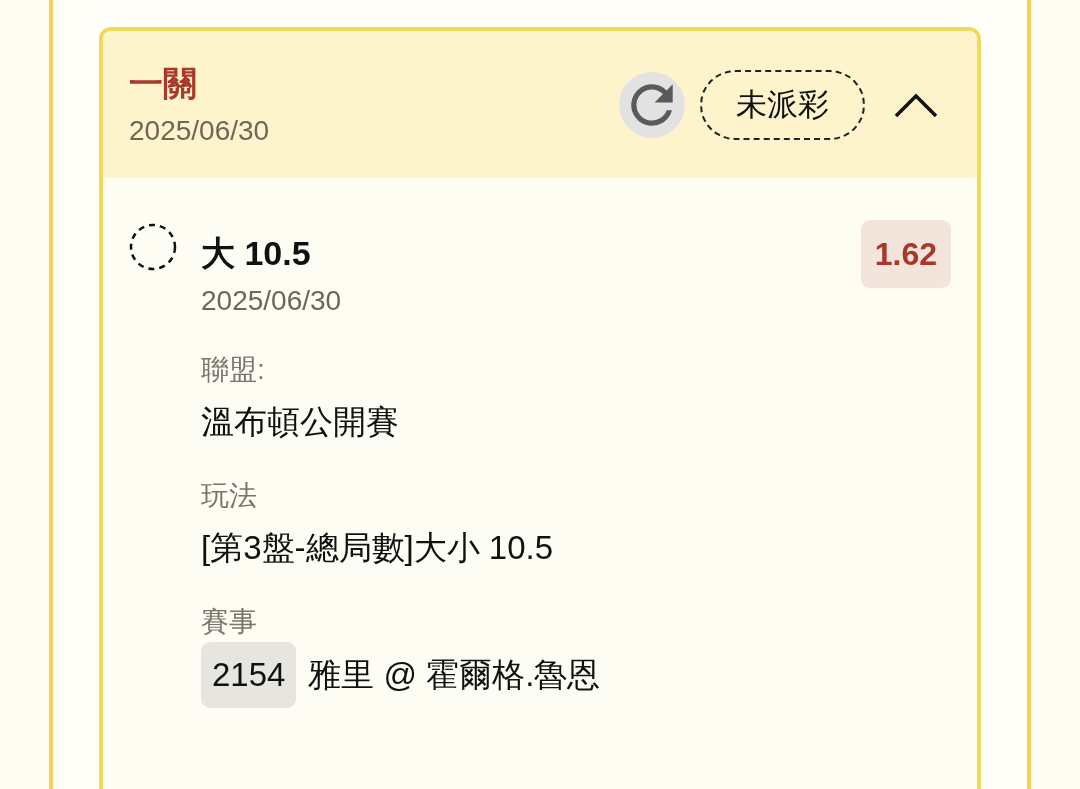 The height and width of the screenshot is (789, 1080). What do you see at coordinates (229, 496) in the screenshot?
I see `detail-label: 玩法` at bounding box center [229, 496].